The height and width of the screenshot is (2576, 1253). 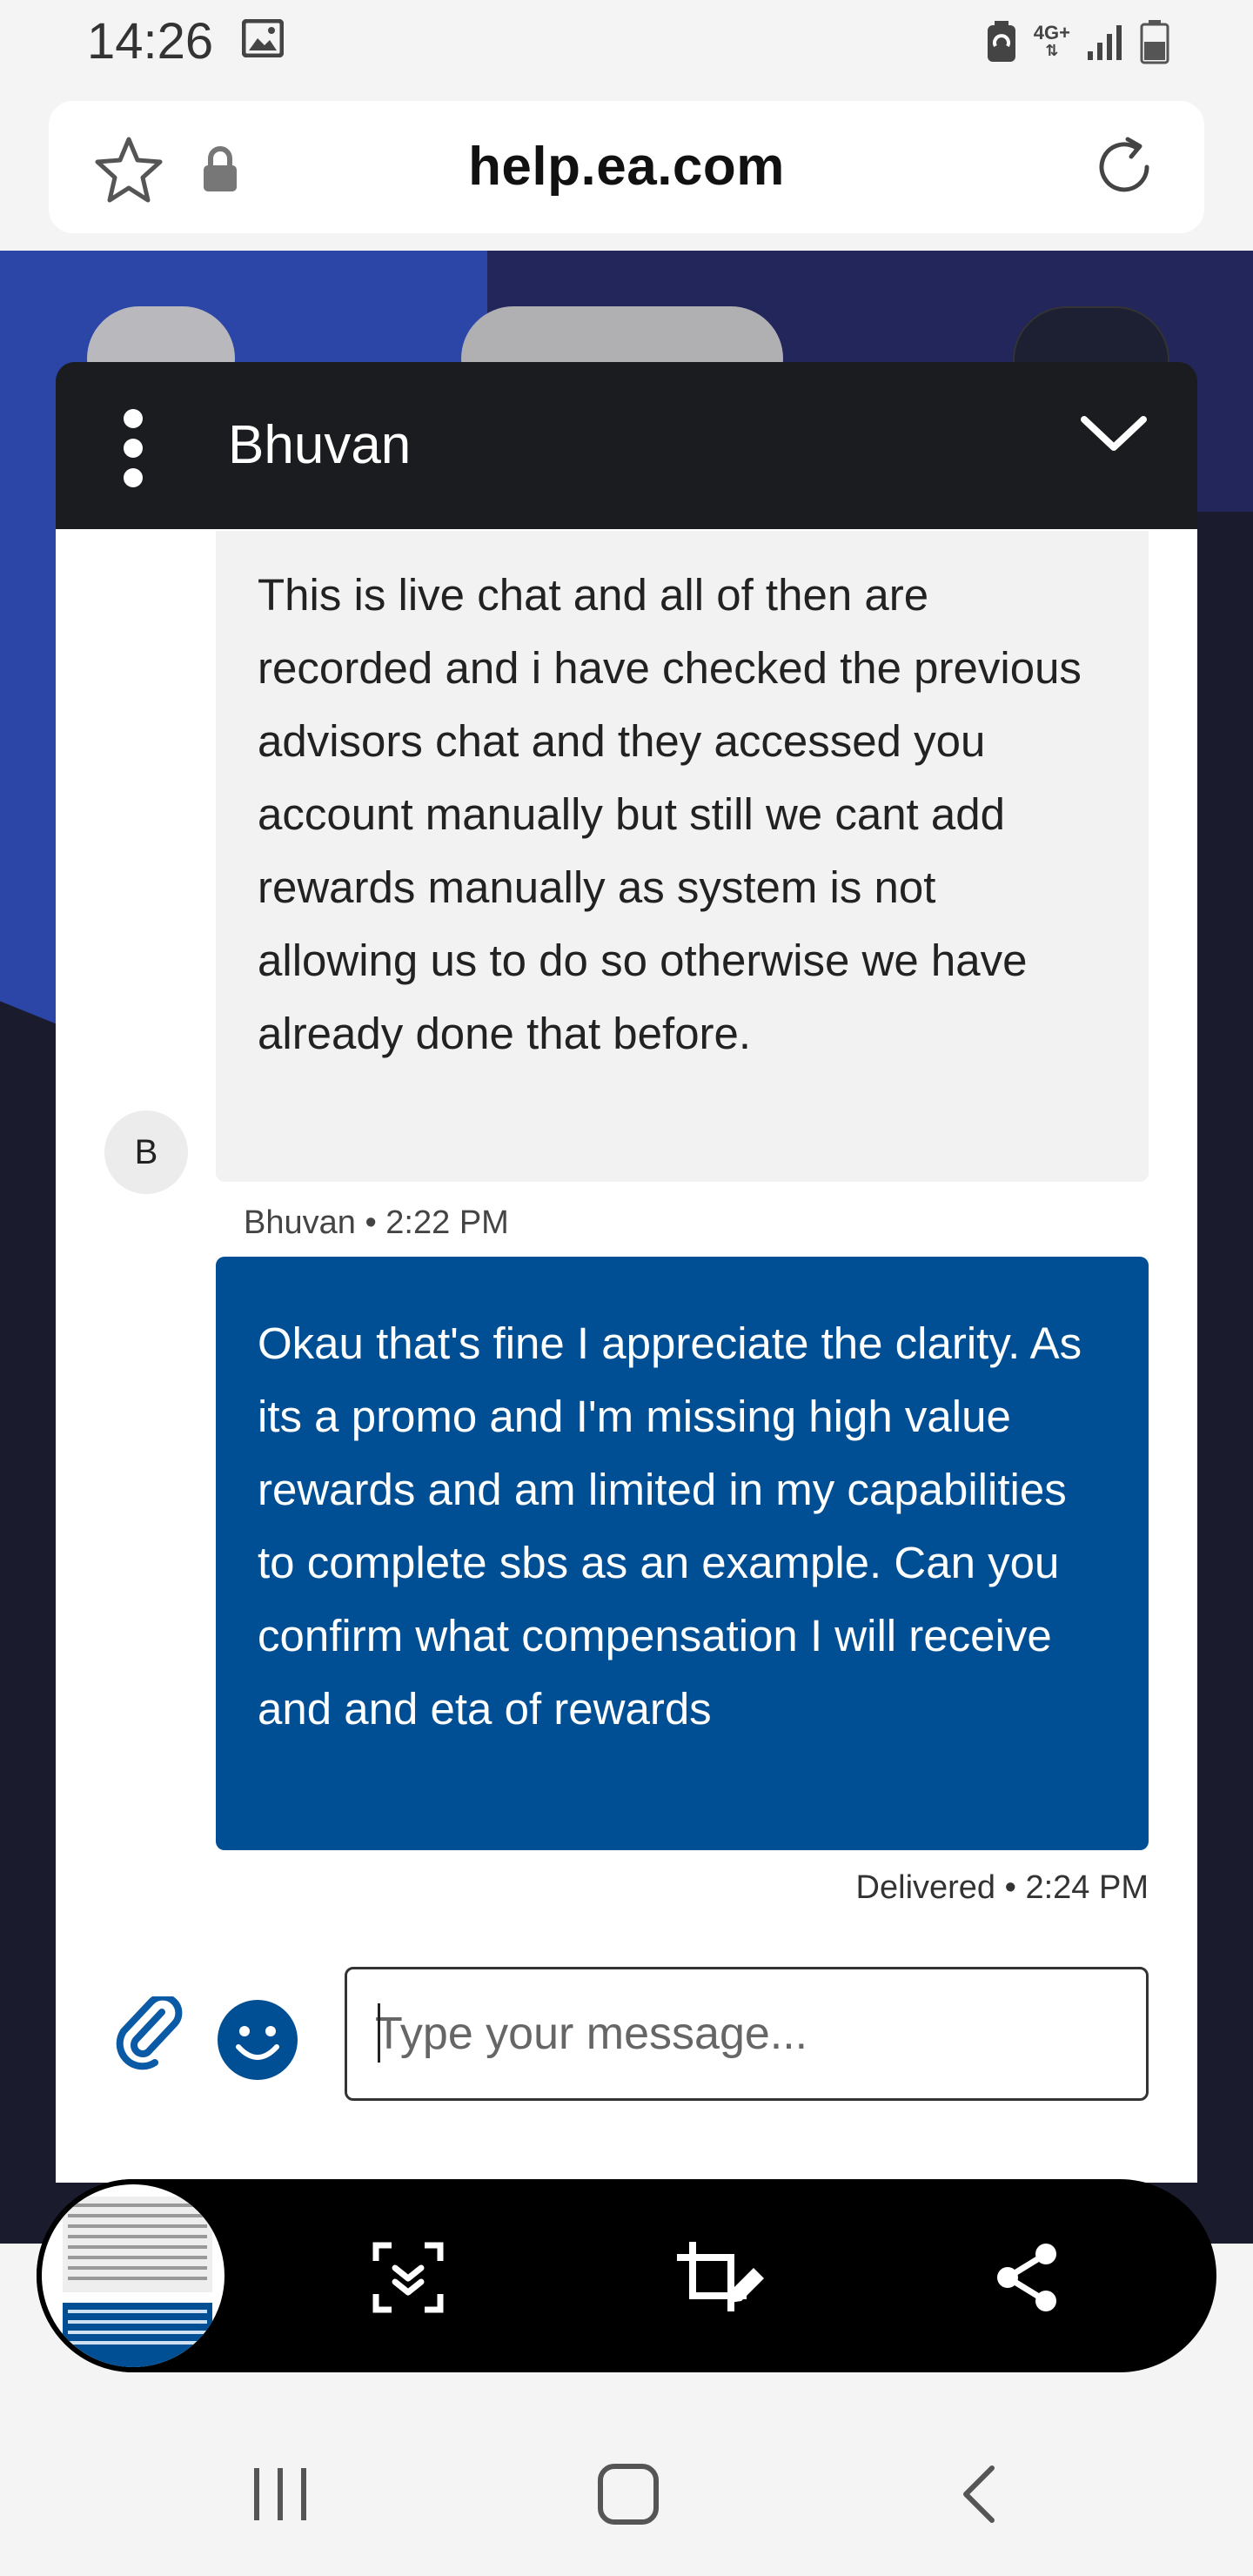 What do you see at coordinates (1124, 167) in the screenshot?
I see `refresh-icon` at bounding box center [1124, 167].